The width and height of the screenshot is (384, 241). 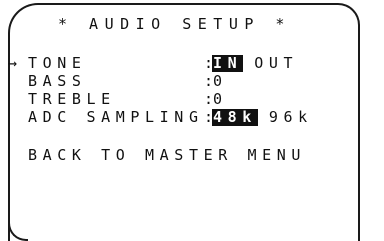 What do you see at coordinates (167, 155) in the screenshot?
I see `back-to-master-menu: BACK TO MASTER MENU` at bounding box center [167, 155].